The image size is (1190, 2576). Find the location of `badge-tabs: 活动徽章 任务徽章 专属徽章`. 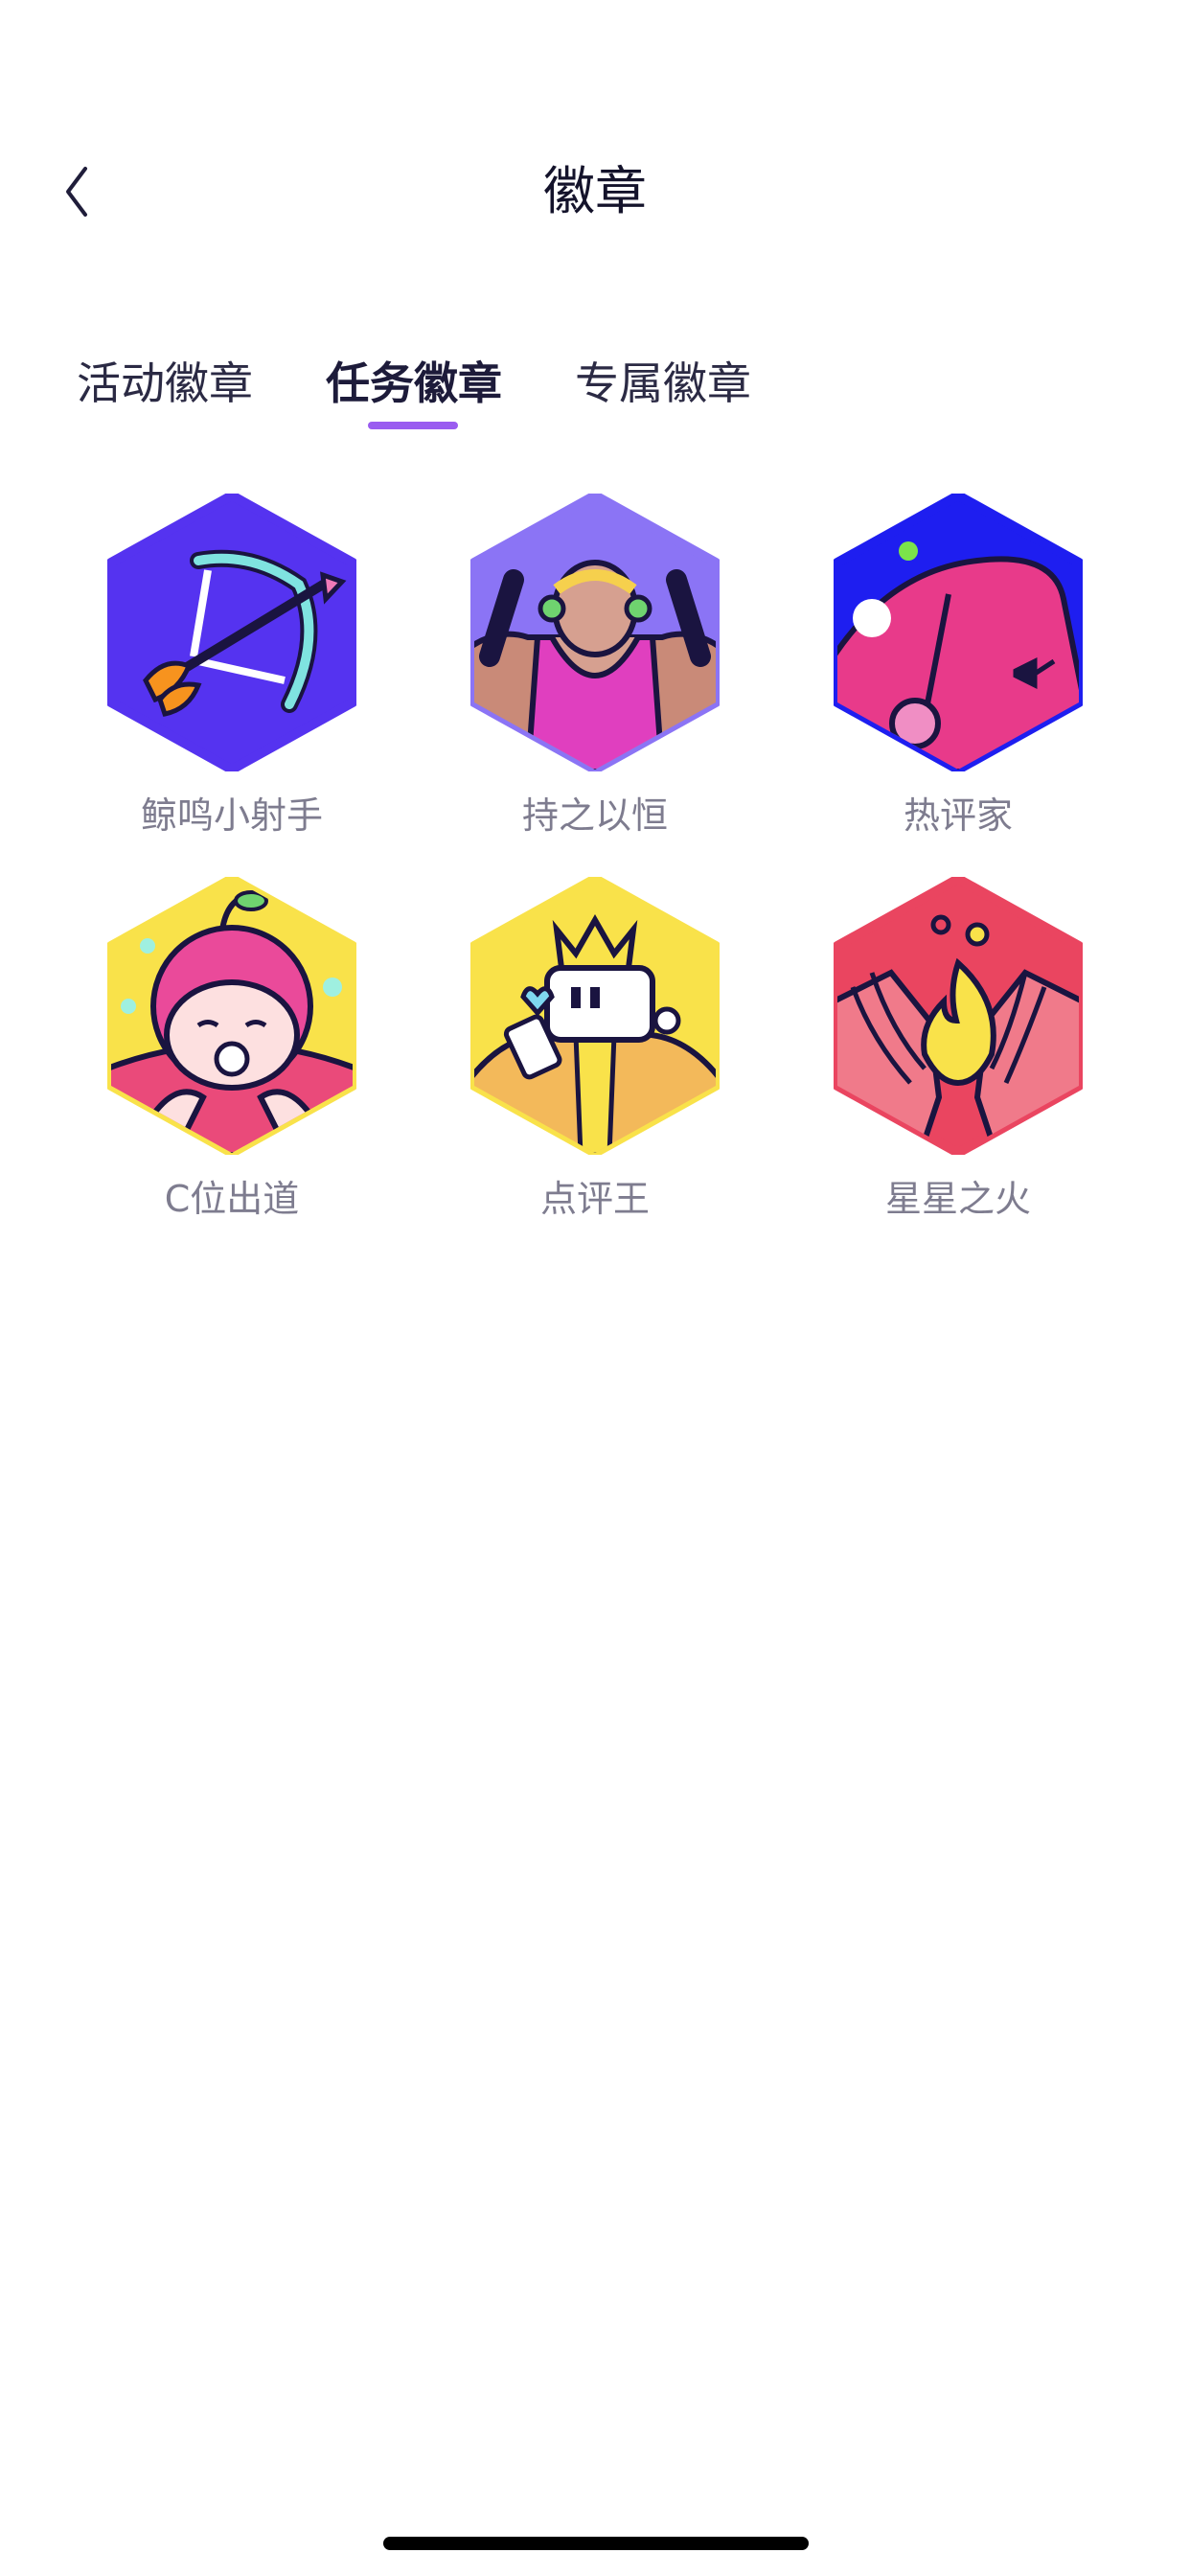

badge-tabs: 活动徽章 任务徽章 专属徽章 is located at coordinates (595, 397).